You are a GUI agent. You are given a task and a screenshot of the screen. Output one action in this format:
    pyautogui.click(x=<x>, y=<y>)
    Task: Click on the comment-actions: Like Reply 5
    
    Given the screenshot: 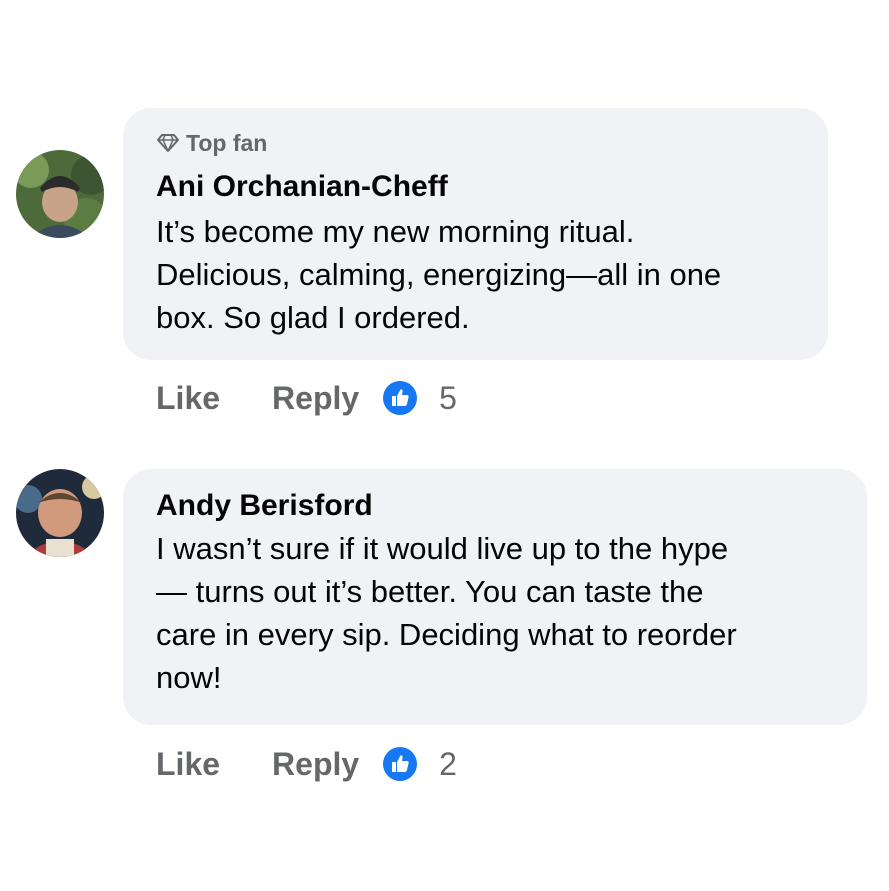 What is the action you would take?
    pyautogui.click(x=306, y=398)
    